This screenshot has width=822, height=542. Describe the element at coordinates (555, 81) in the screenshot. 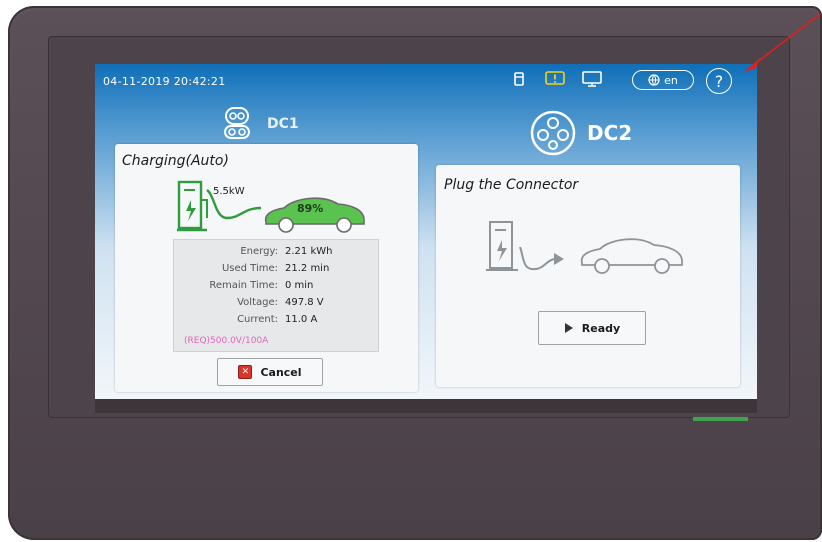

I see `alert-icon` at that location.